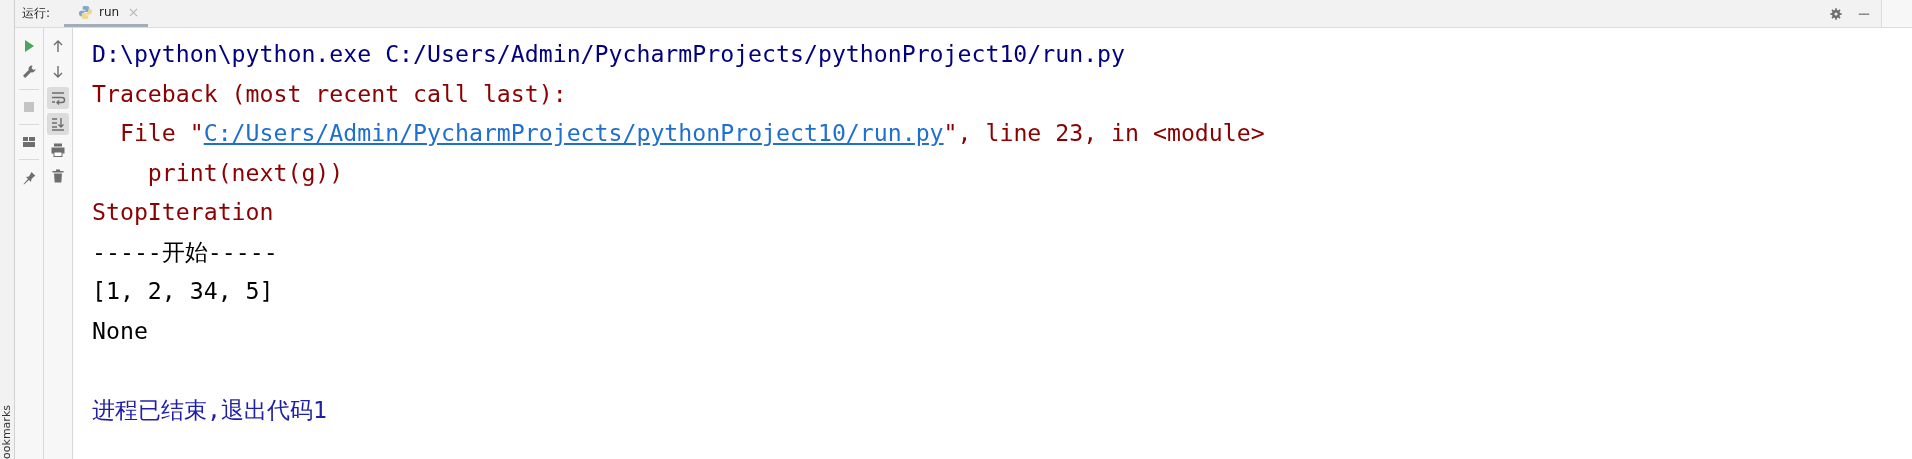 This screenshot has width=1912, height=459. Describe the element at coordinates (573, 132) in the screenshot. I see `file-link: C:/Users/Admin/PycharmProjects/pythonProject10/run.py` at that location.